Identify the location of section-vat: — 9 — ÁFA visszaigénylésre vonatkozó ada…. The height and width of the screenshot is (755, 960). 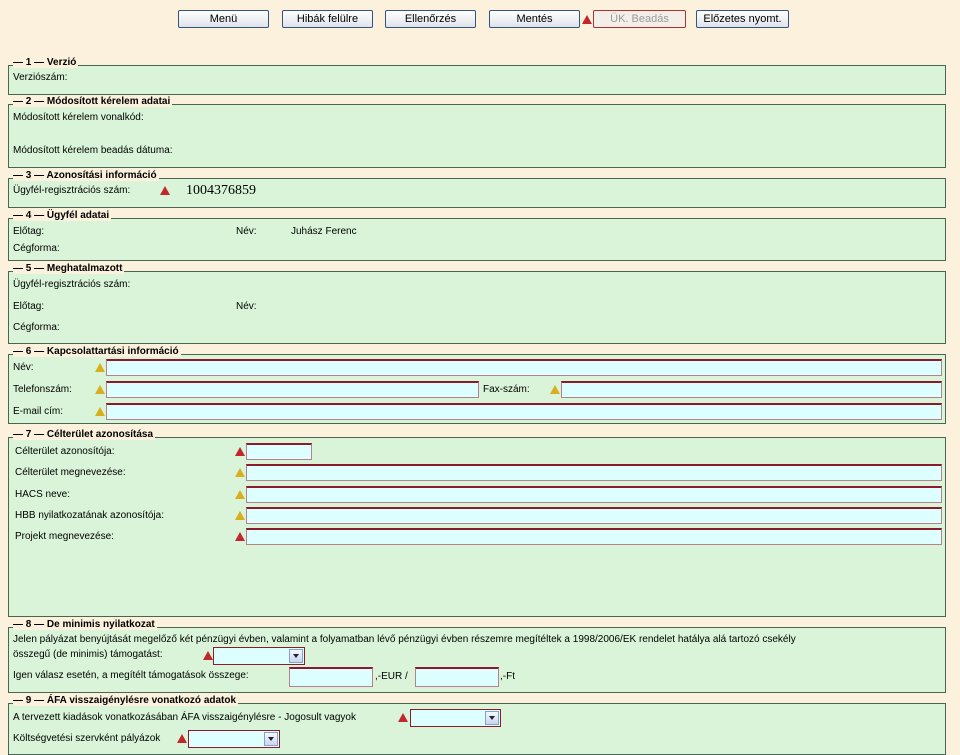
(477, 725).